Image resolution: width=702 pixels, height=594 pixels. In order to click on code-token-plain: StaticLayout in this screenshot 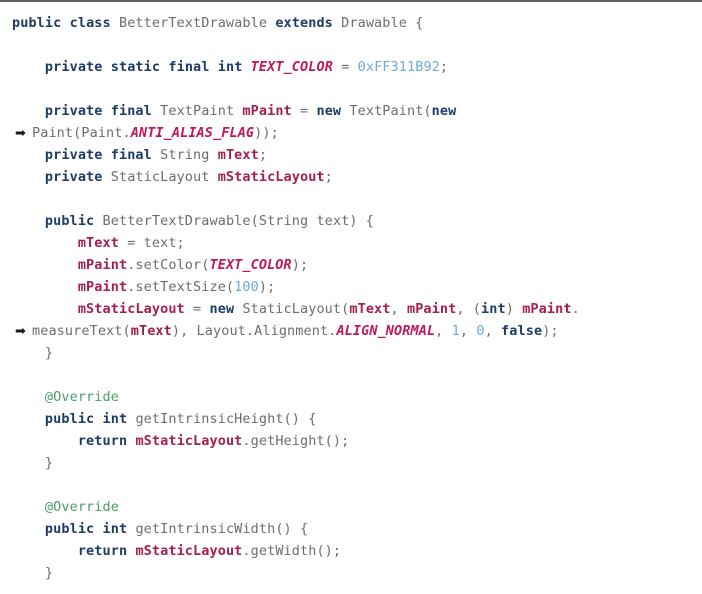, I will do `click(160, 177)`.